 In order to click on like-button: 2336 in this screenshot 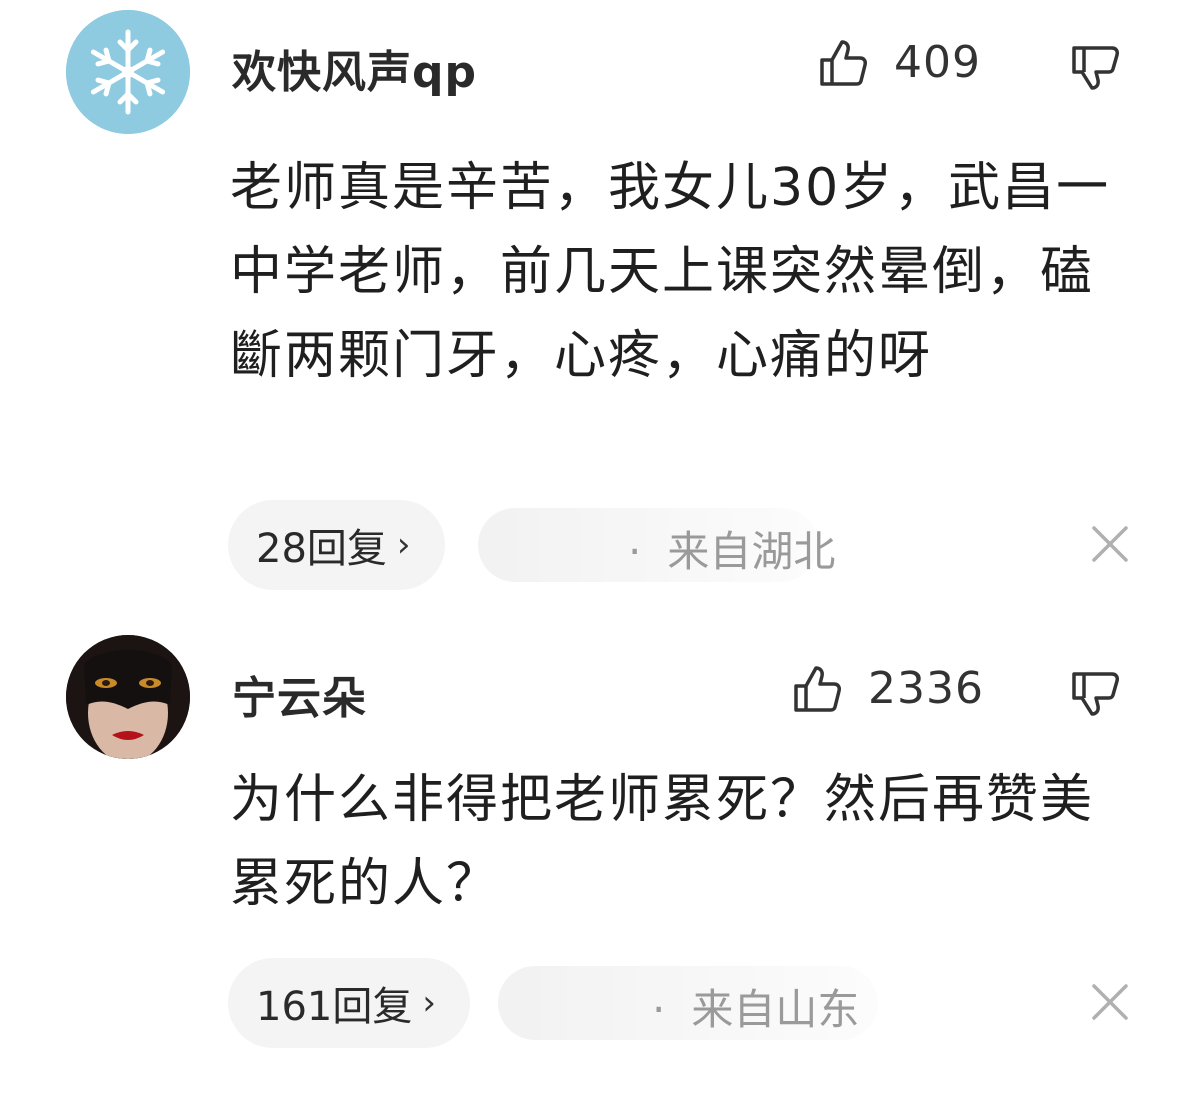, I will do `click(887, 688)`.